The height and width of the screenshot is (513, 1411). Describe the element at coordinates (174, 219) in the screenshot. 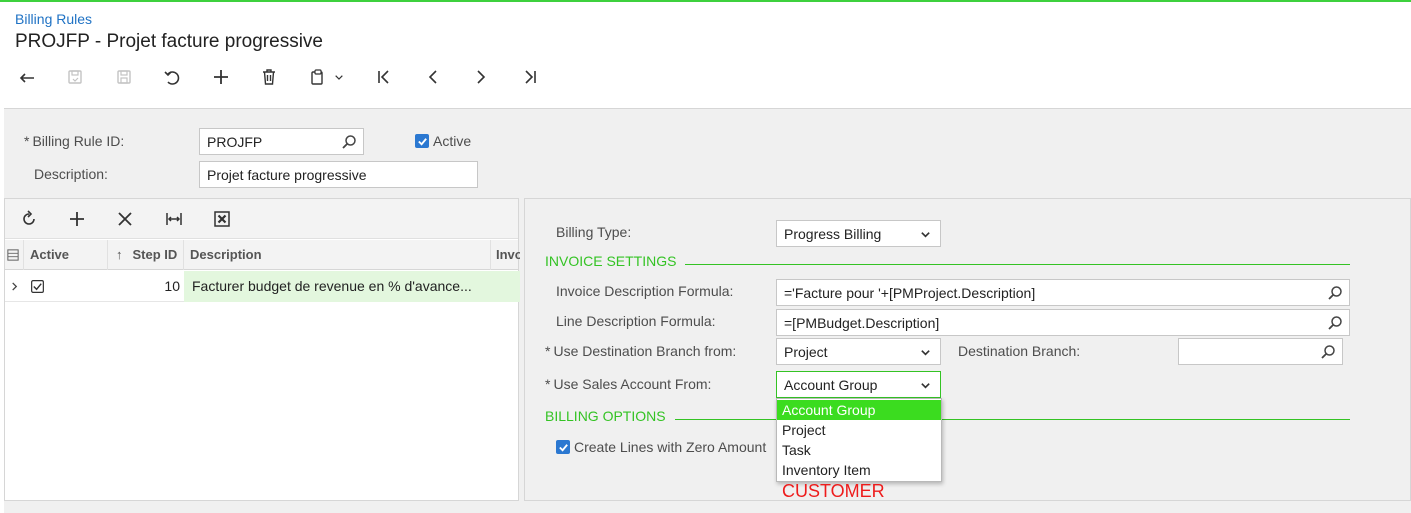

I see `fit-columns-icon` at that location.